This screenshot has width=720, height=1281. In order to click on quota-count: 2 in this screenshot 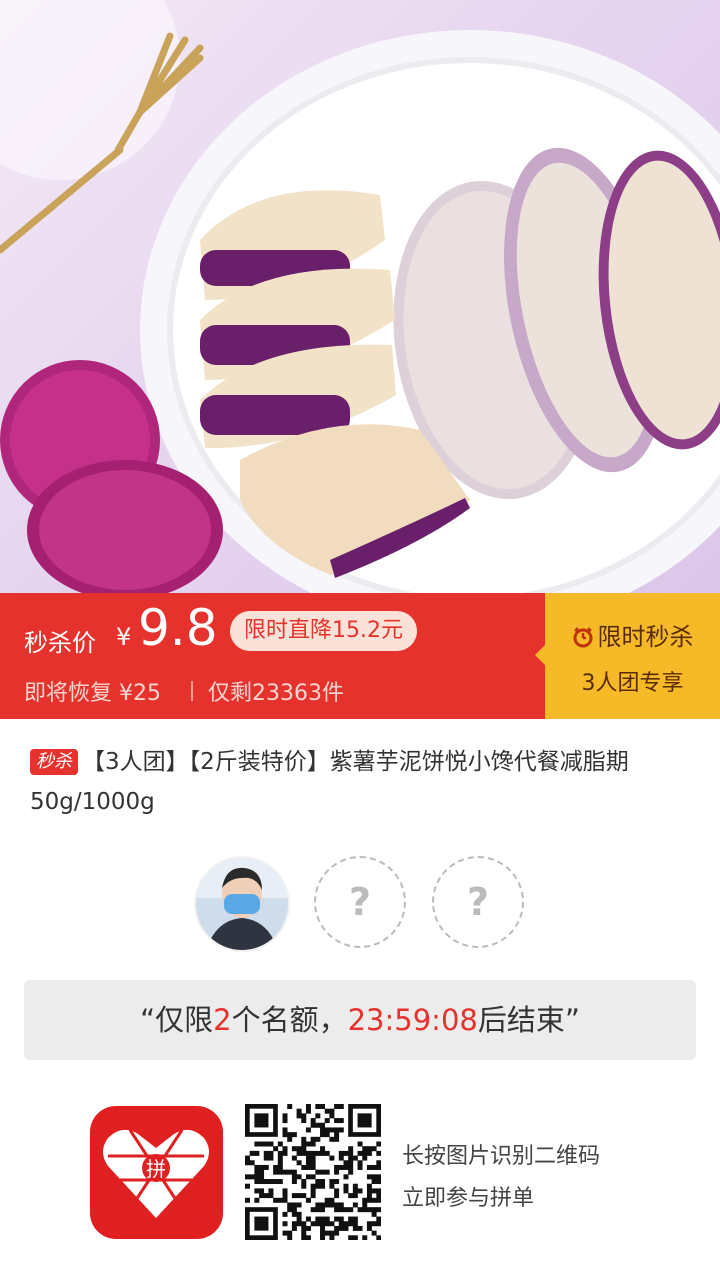, I will do `click(222, 1020)`.